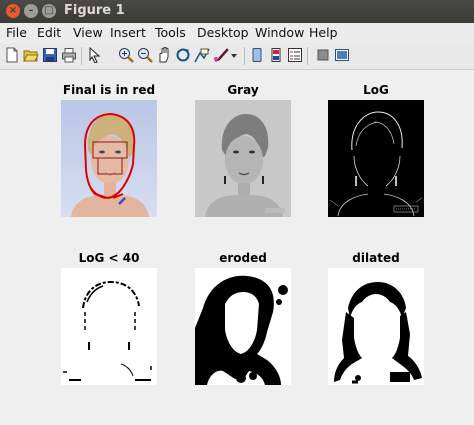  What do you see at coordinates (223, 32) in the screenshot?
I see `menu-desktop: Desktop` at bounding box center [223, 32].